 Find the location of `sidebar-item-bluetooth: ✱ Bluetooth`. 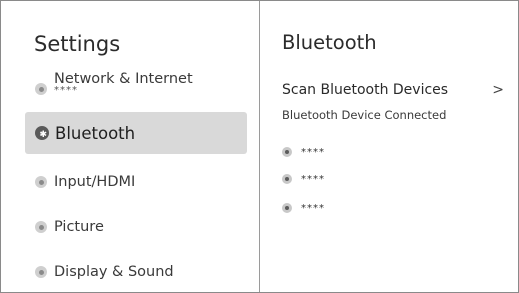

sidebar-item-bluetooth: ✱ Bluetooth is located at coordinates (136, 133).